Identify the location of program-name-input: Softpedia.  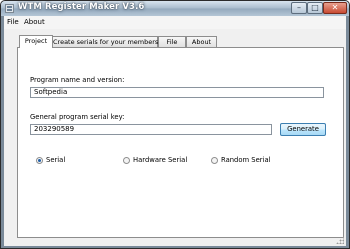
(177, 92).